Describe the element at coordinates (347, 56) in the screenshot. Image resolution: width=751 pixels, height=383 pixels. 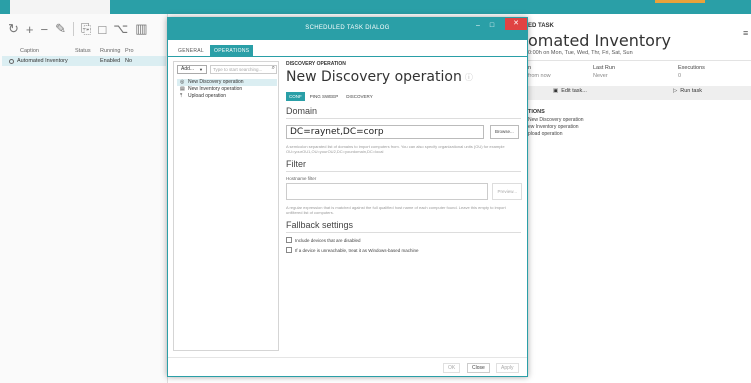
I see `tab-underline` at that location.